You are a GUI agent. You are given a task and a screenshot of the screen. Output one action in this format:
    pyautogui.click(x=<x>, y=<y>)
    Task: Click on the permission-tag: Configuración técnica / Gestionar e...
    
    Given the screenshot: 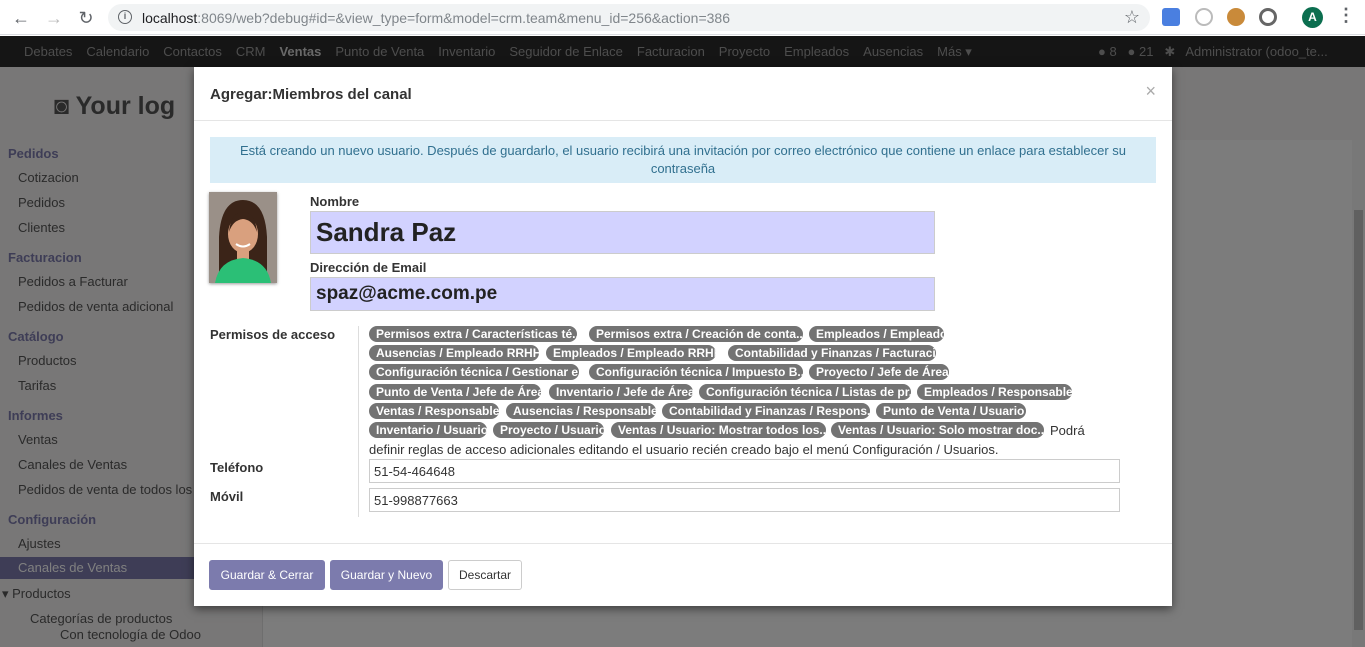 What is the action you would take?
    pyautogui.click(x=474, y=372)
    